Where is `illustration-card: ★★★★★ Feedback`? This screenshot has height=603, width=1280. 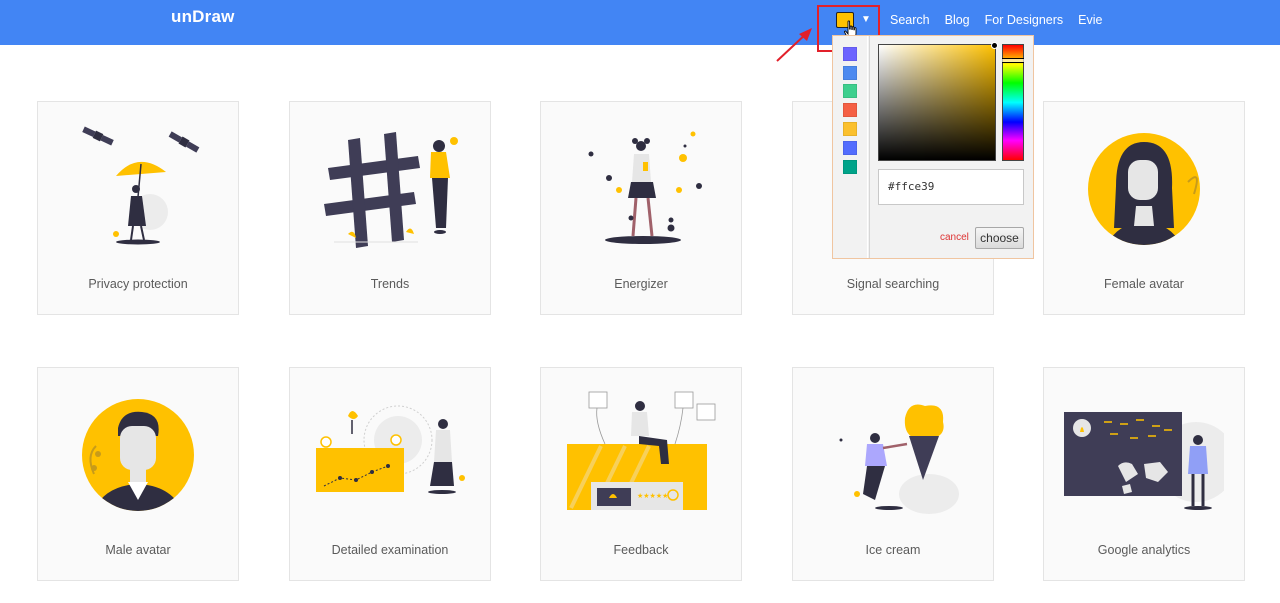 illustration-card: ★★★★★ Feedback is located at coordinates (641, 474).